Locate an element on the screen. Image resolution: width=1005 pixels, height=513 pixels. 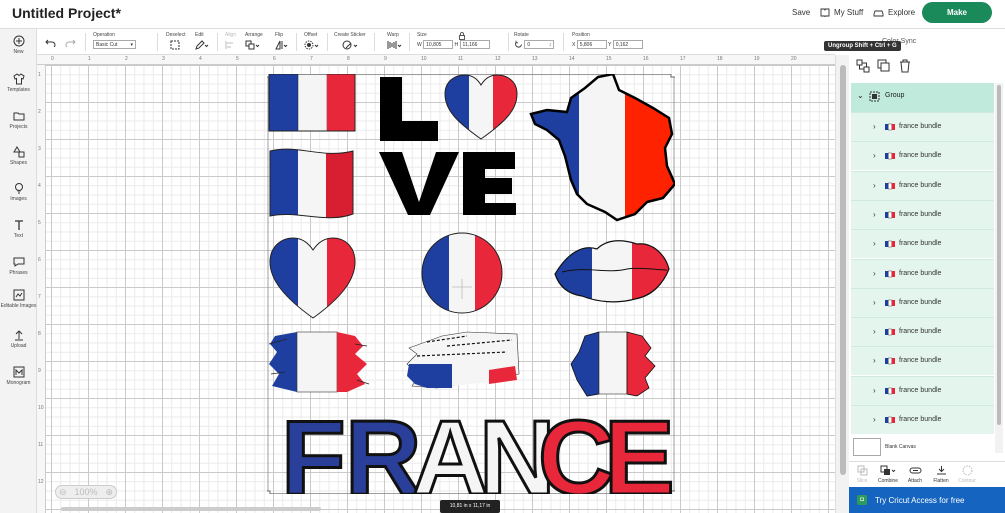
lock-icon is located at coordinates (462, 36).